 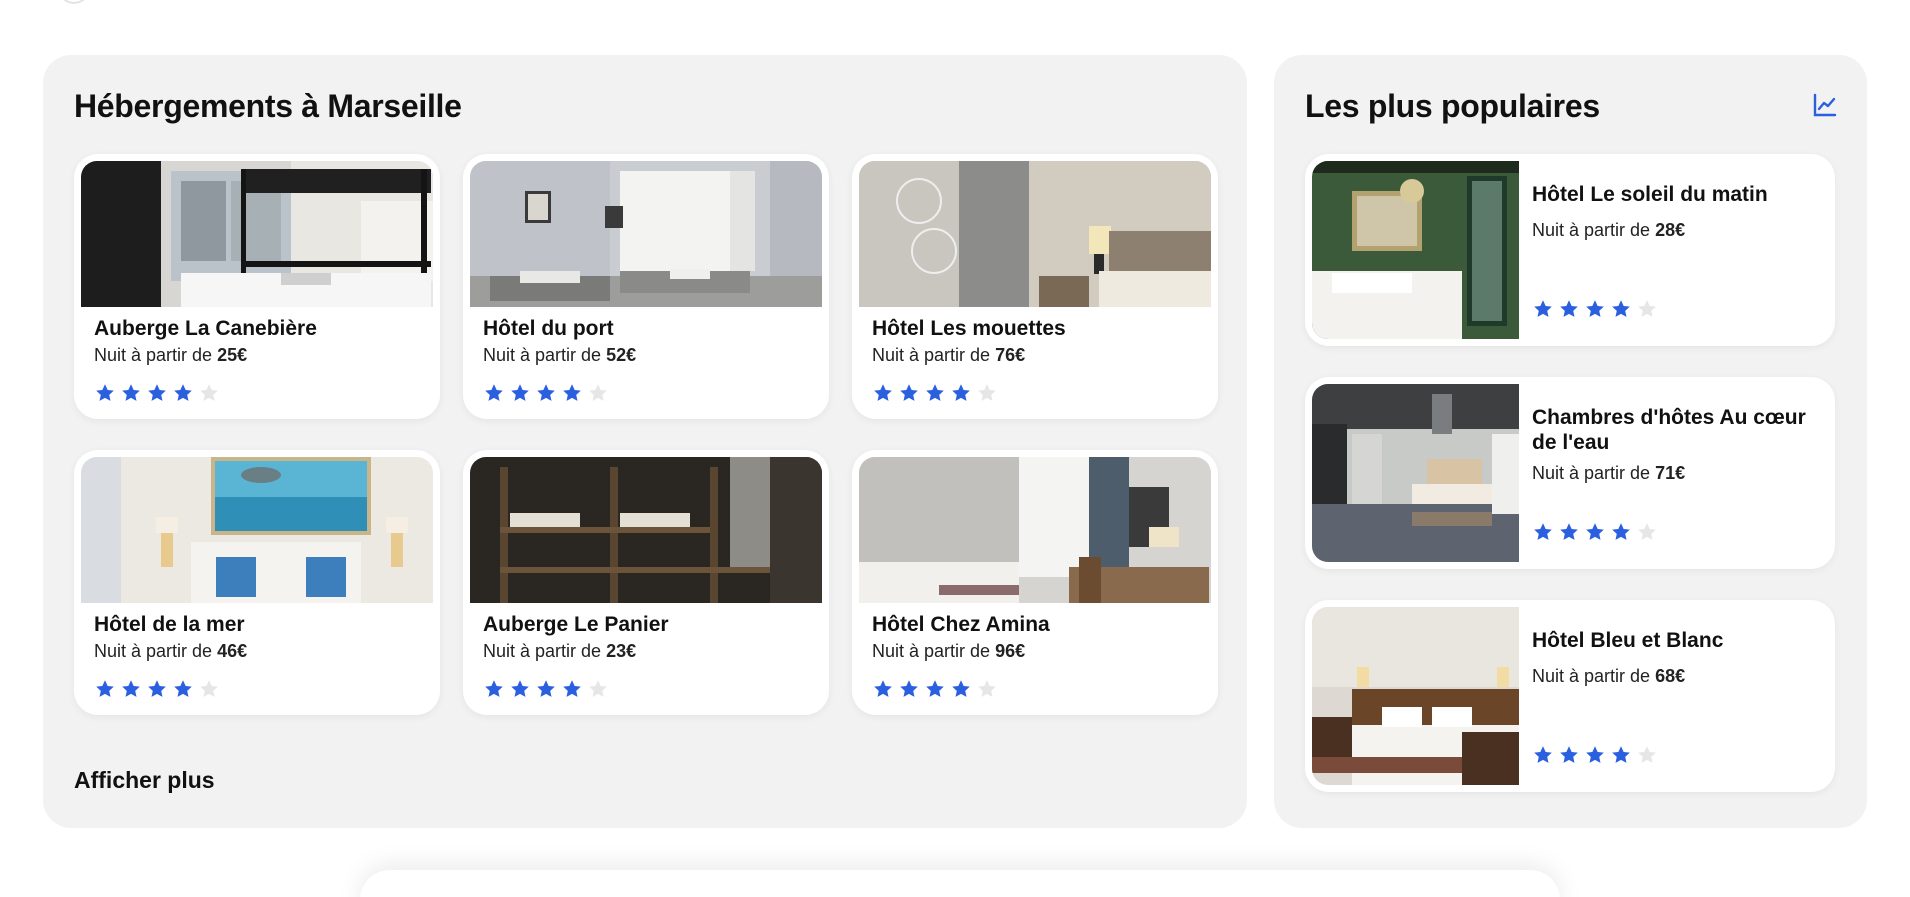 What do you see at coordinates (1650, 194) in the screenshot?
I see `hotel-name: Hôtel Le soleil du matin` at bounding box center [1650, 194].